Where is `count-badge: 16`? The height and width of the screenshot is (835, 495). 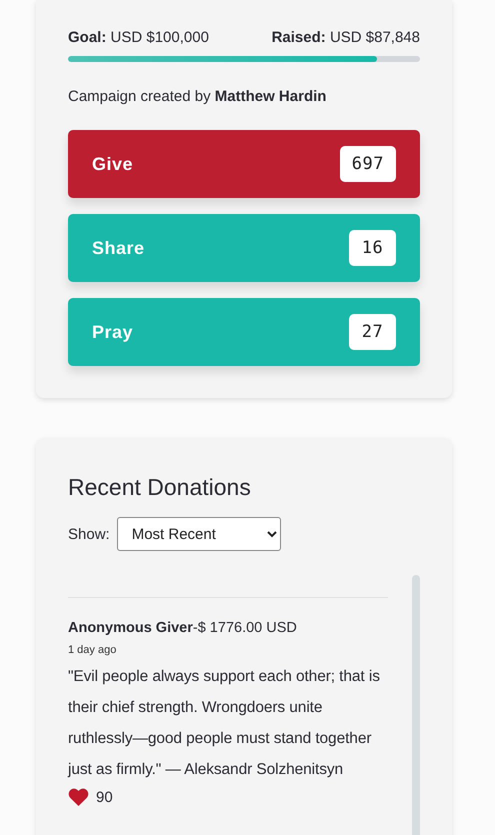
count-badge: 16 is located at coordinates (372, 248).